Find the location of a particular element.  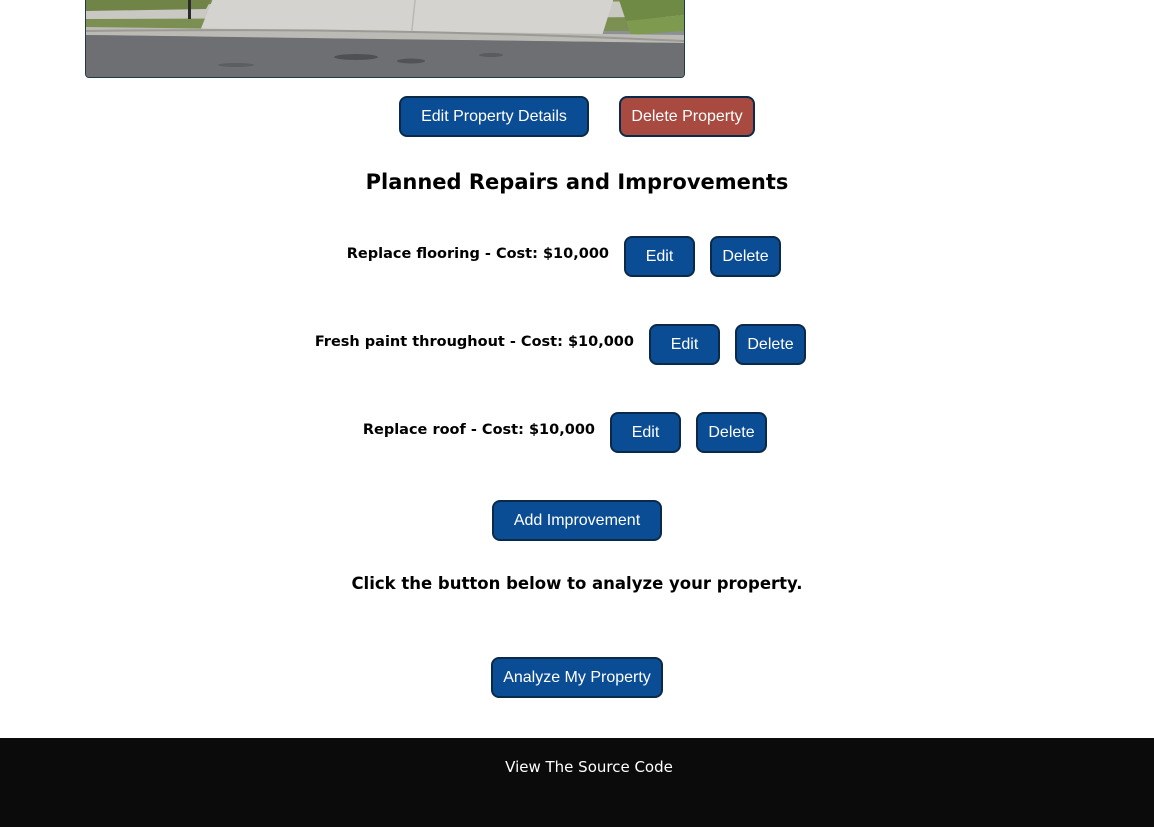

add-improvement-button: Add Improvement is located at coordinates (577, 520).